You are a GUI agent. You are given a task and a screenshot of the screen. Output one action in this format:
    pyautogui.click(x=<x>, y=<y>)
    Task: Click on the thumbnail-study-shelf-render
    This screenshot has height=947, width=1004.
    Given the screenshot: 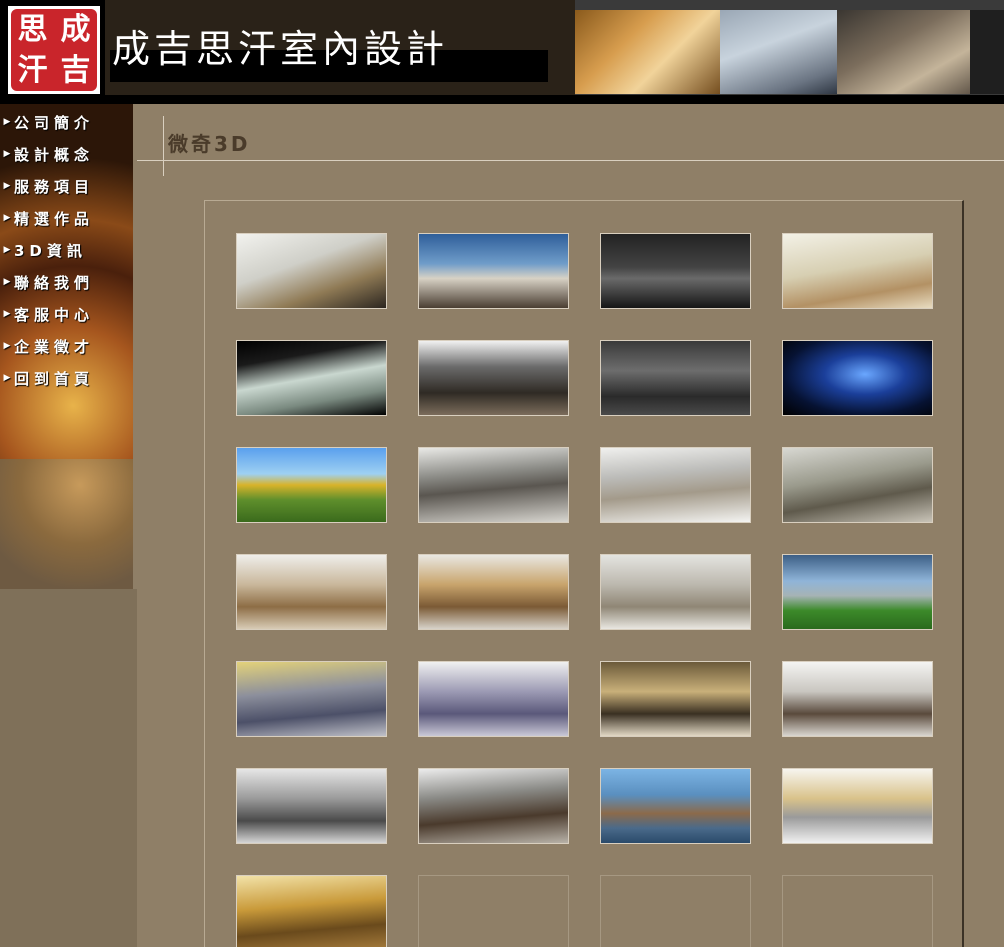 What is the action you would take?
    pyautogui.click(x=493, y=806)
    